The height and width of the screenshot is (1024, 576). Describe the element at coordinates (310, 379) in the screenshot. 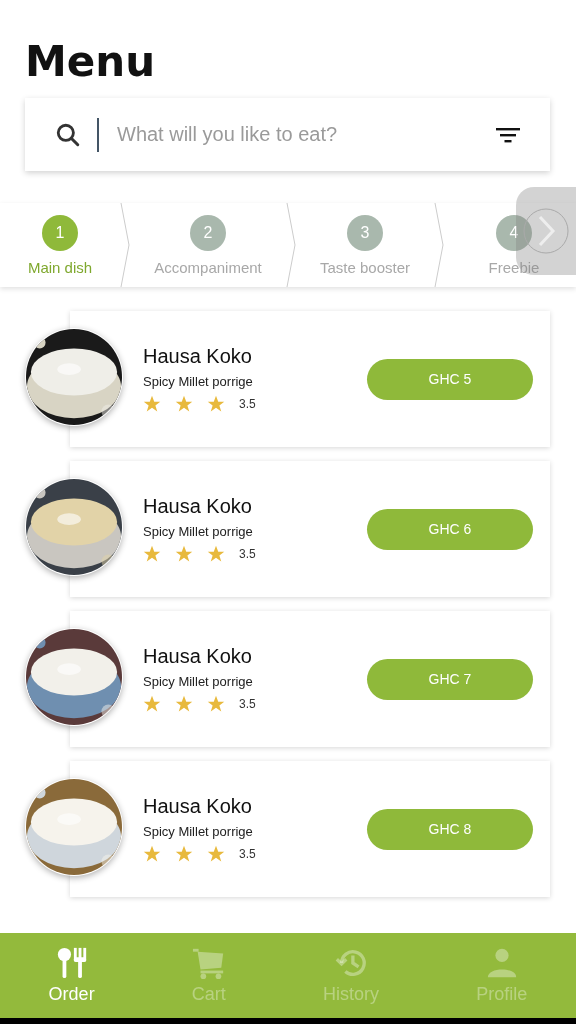

I see `menu-card: Hausa Koko Spicy Millet porrige 3.5 GHC 5` at that location.